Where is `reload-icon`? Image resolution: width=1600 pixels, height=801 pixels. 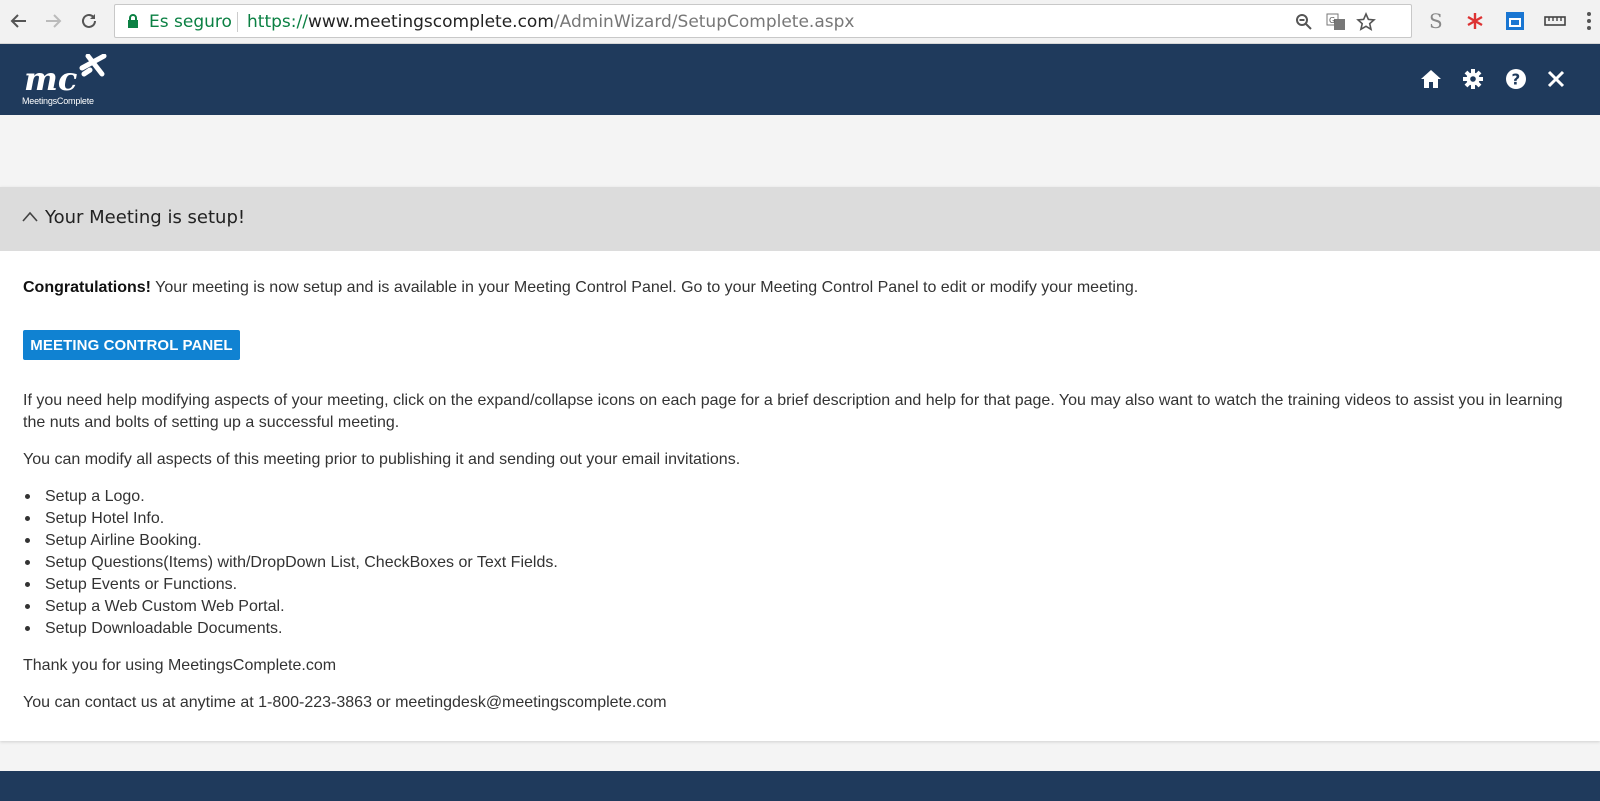
reload-icon is located at coordinates (89, 20).